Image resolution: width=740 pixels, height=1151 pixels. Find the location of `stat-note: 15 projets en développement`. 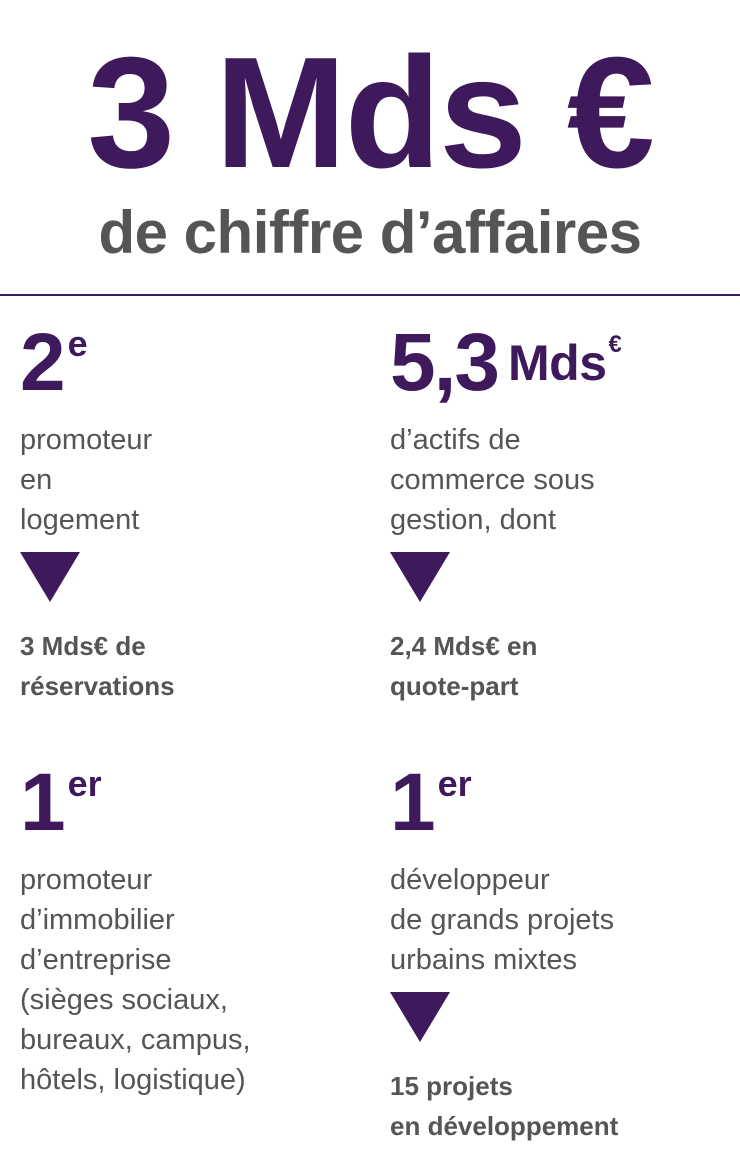

stat-note: 15 projets en développement is located at coordinates (560, 1106).